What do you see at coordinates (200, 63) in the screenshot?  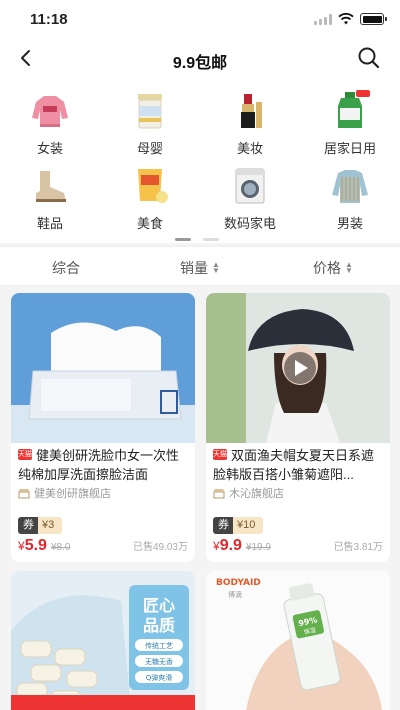 I see `page-title: 9.9包邮` at bounding box center [200, 63].